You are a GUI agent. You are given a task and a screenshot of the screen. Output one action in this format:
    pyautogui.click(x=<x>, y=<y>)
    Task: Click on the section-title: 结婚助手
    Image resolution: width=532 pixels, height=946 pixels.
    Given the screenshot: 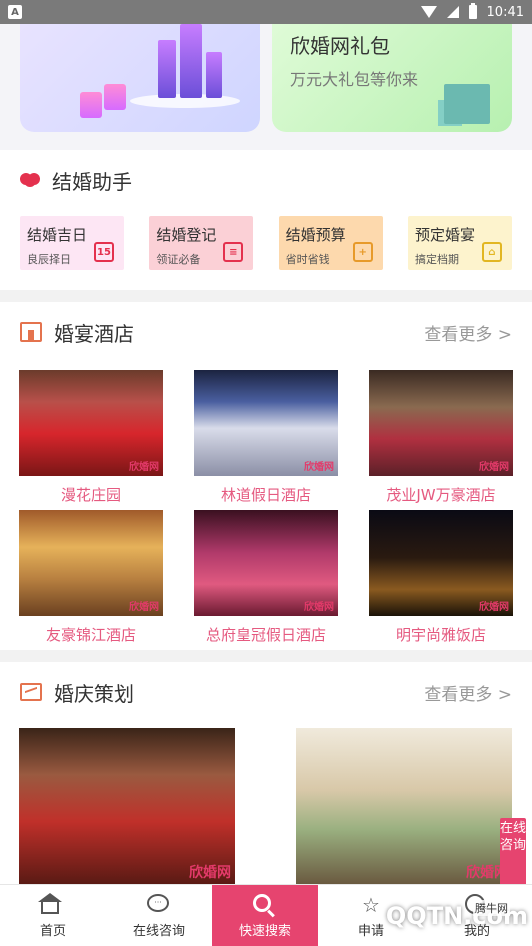 What is the action you would take?
    pyautogui.click(x=92, y=181)
    